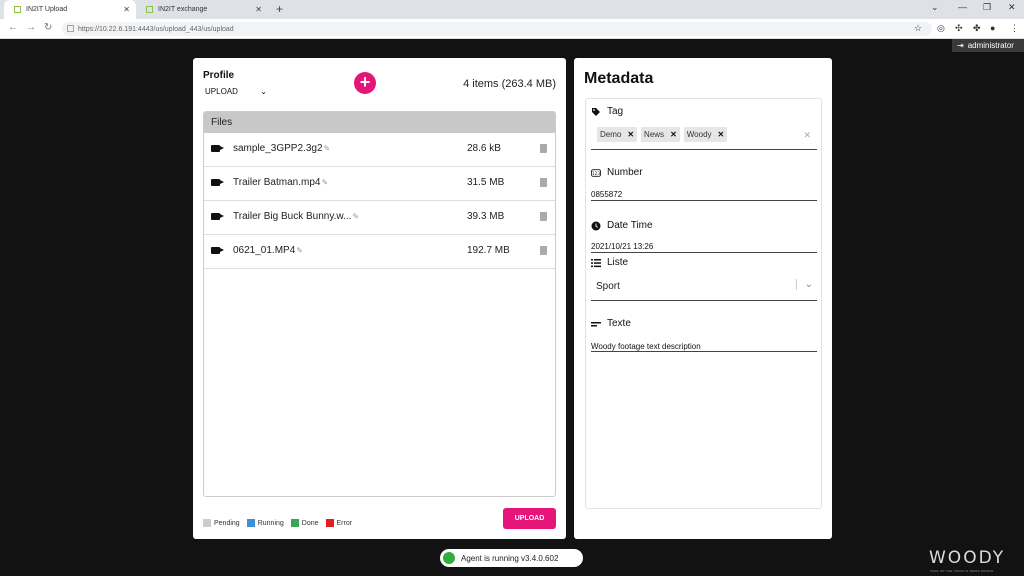 This screenshot has width=1024, height=576. What do you see at coordinates (959, 28) in the screenshot?
I see `extension-grid-icon: ✣` at bounding box center [959, 28].